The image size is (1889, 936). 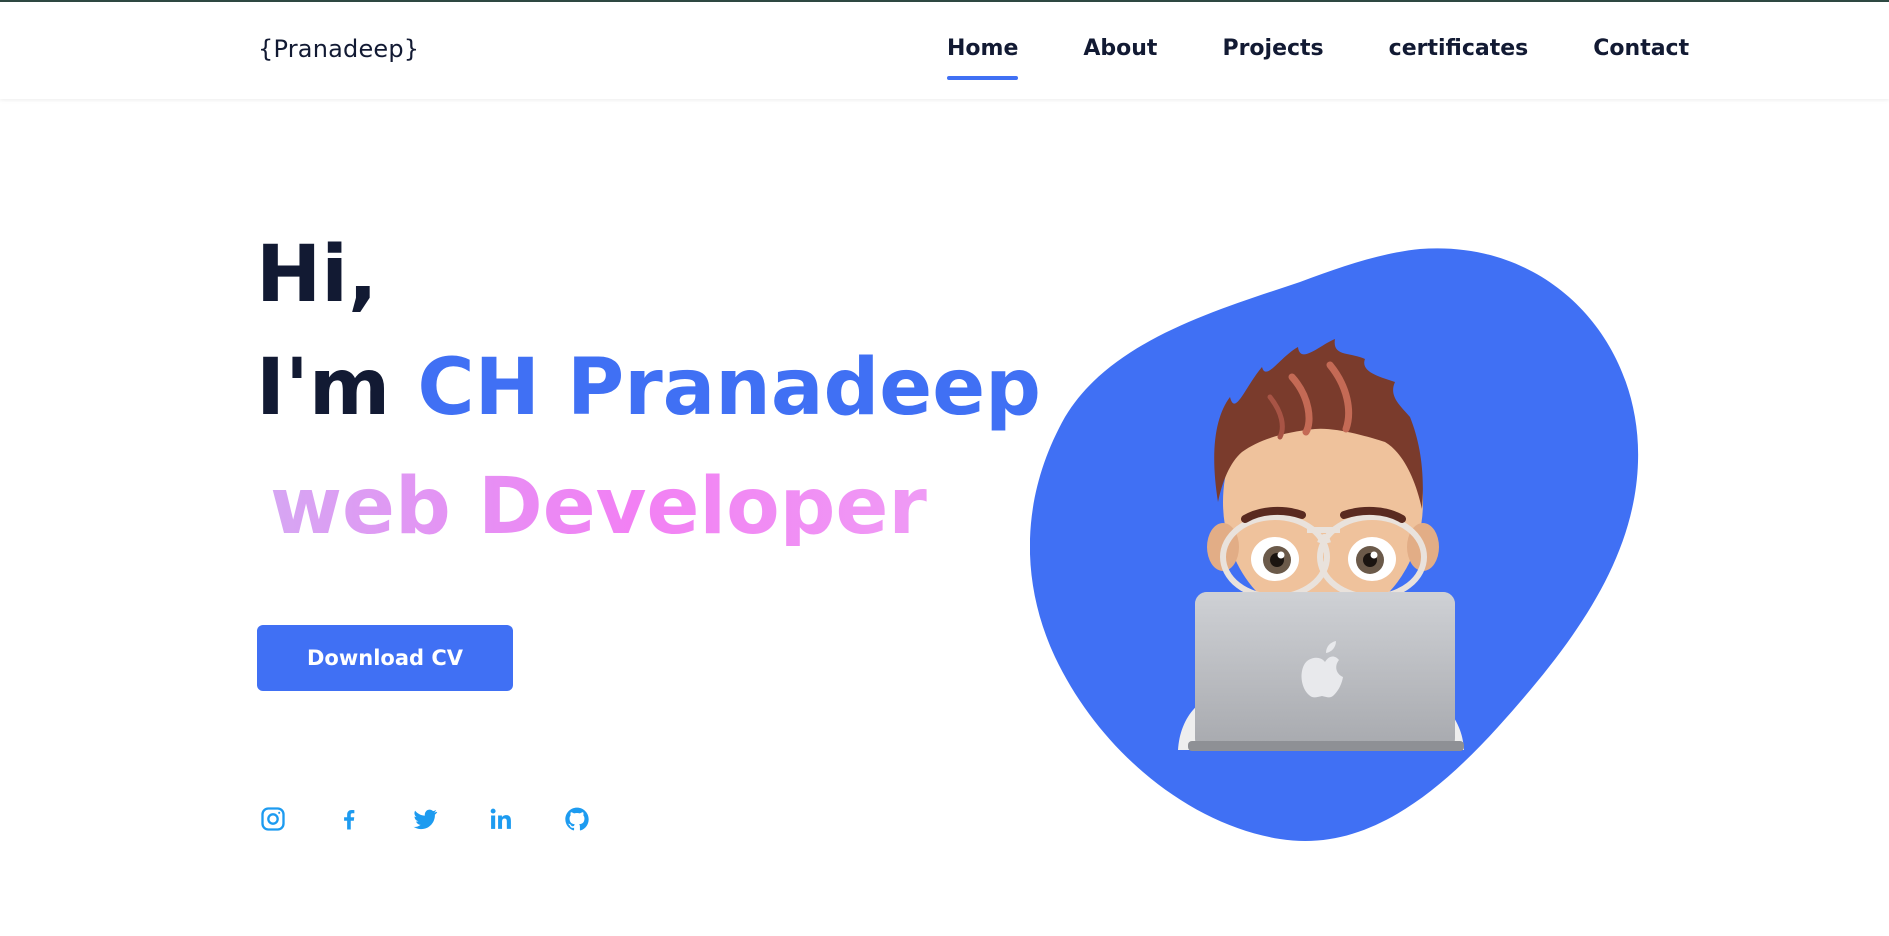 I want to click on hero-intro: I'm CH Pranadeep, so click(x=648, y=388).